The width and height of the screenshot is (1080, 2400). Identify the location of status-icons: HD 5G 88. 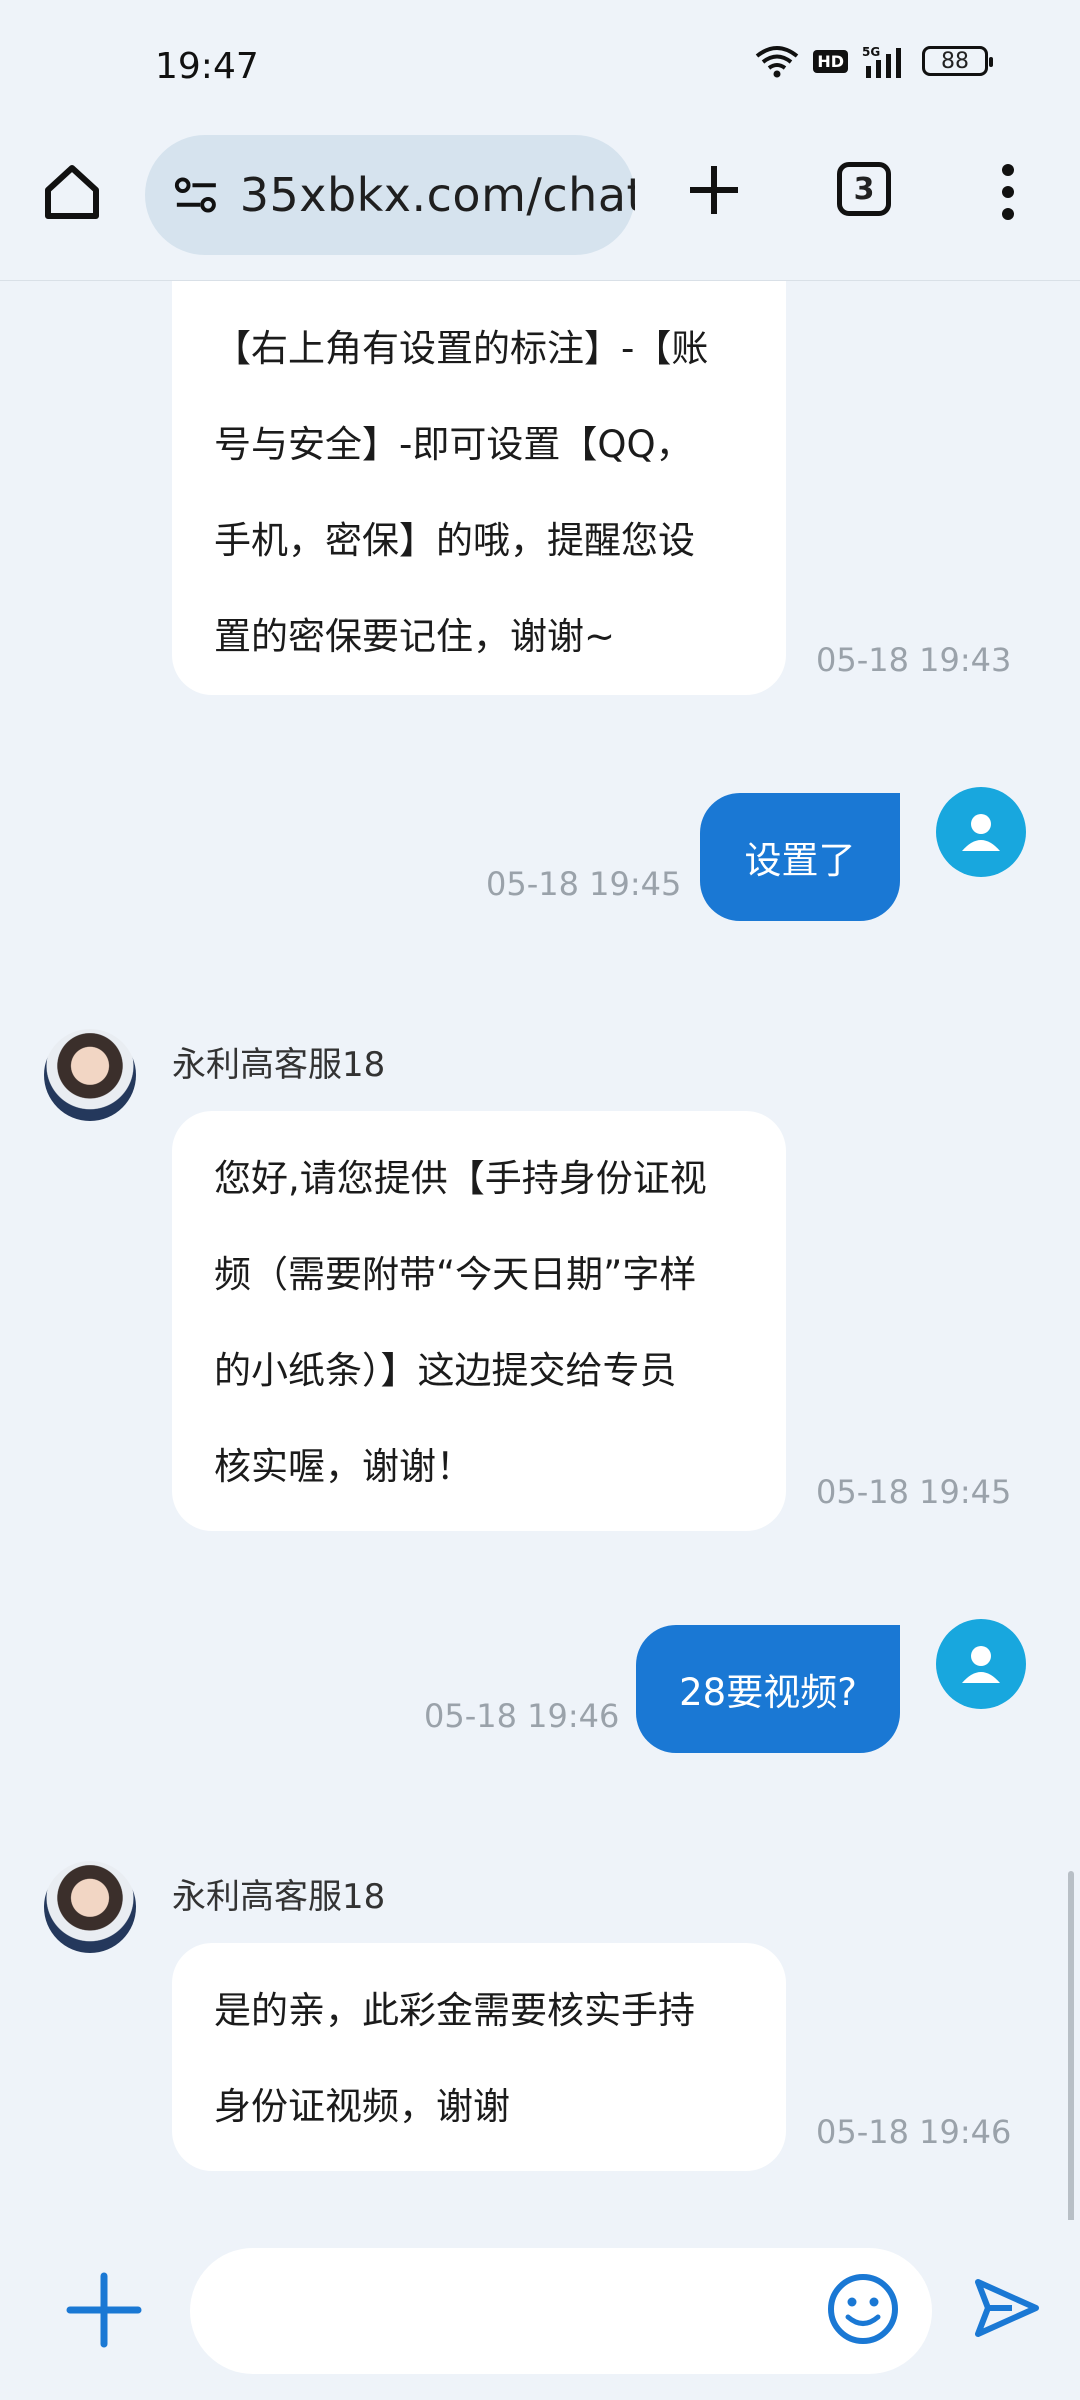
(874, 61).